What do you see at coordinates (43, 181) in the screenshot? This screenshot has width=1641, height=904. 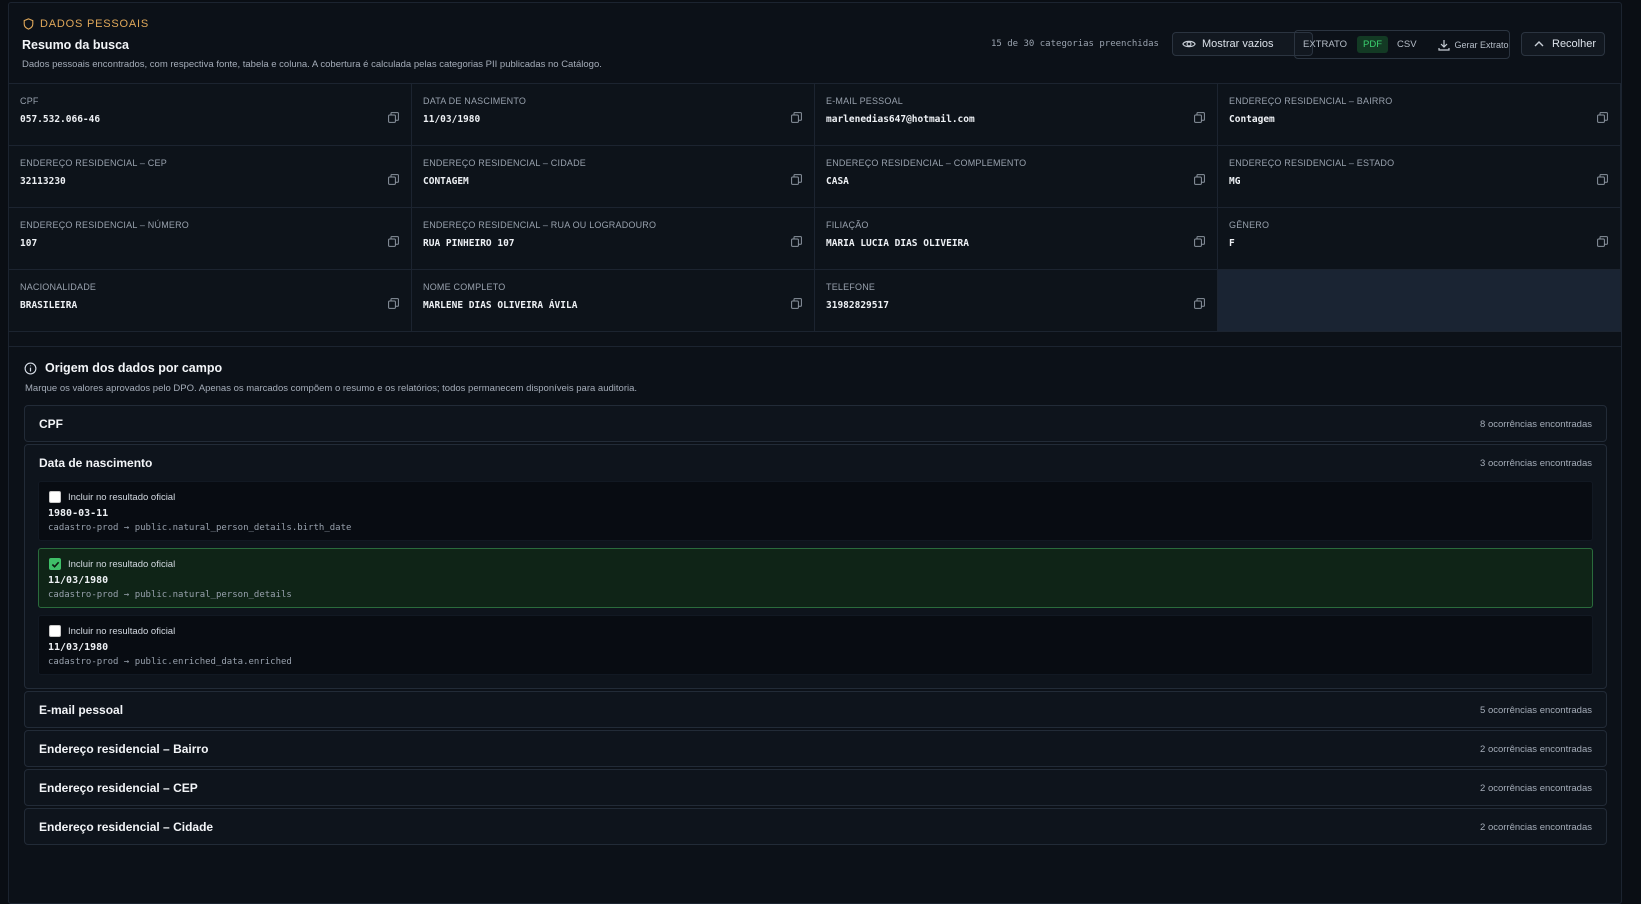 I see `field-value: 32113230` at bounding box center [43, 181].